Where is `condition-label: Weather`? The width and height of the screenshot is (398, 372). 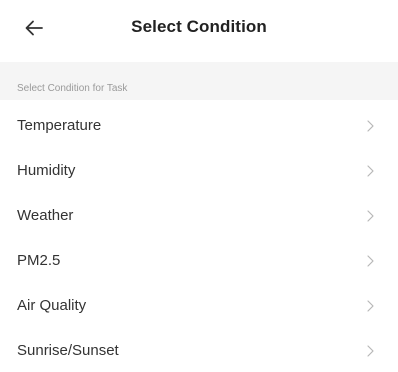 condition-label: Weather is located at coordinates (45, 215).